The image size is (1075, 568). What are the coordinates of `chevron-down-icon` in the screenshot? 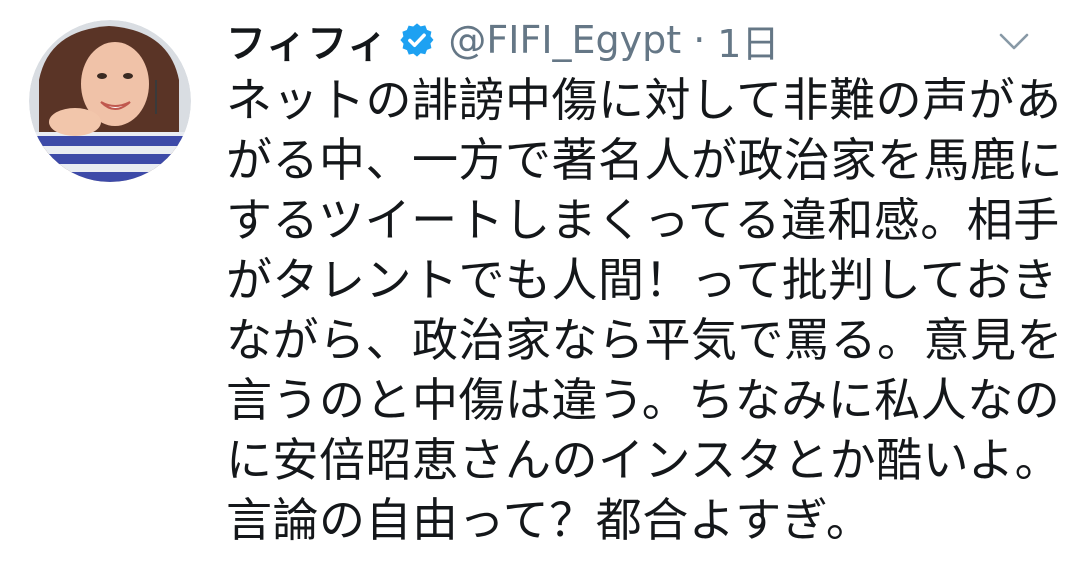 It's located at (1014, 41).